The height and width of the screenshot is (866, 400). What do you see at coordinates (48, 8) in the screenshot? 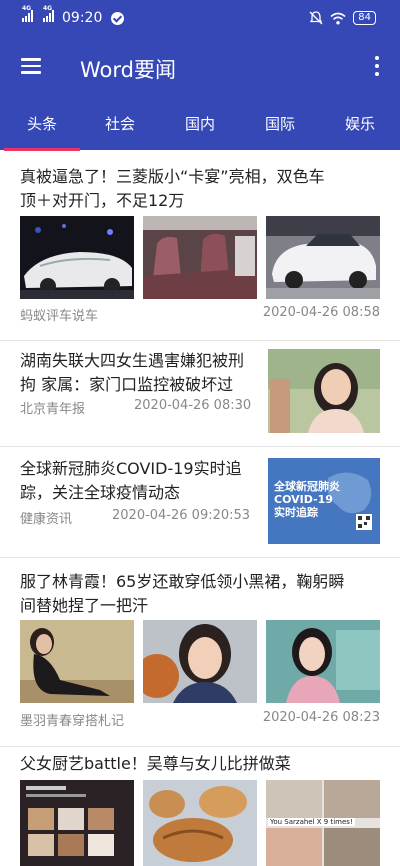
I see `network-type-2: 4G` at bounding box center [48, 8].